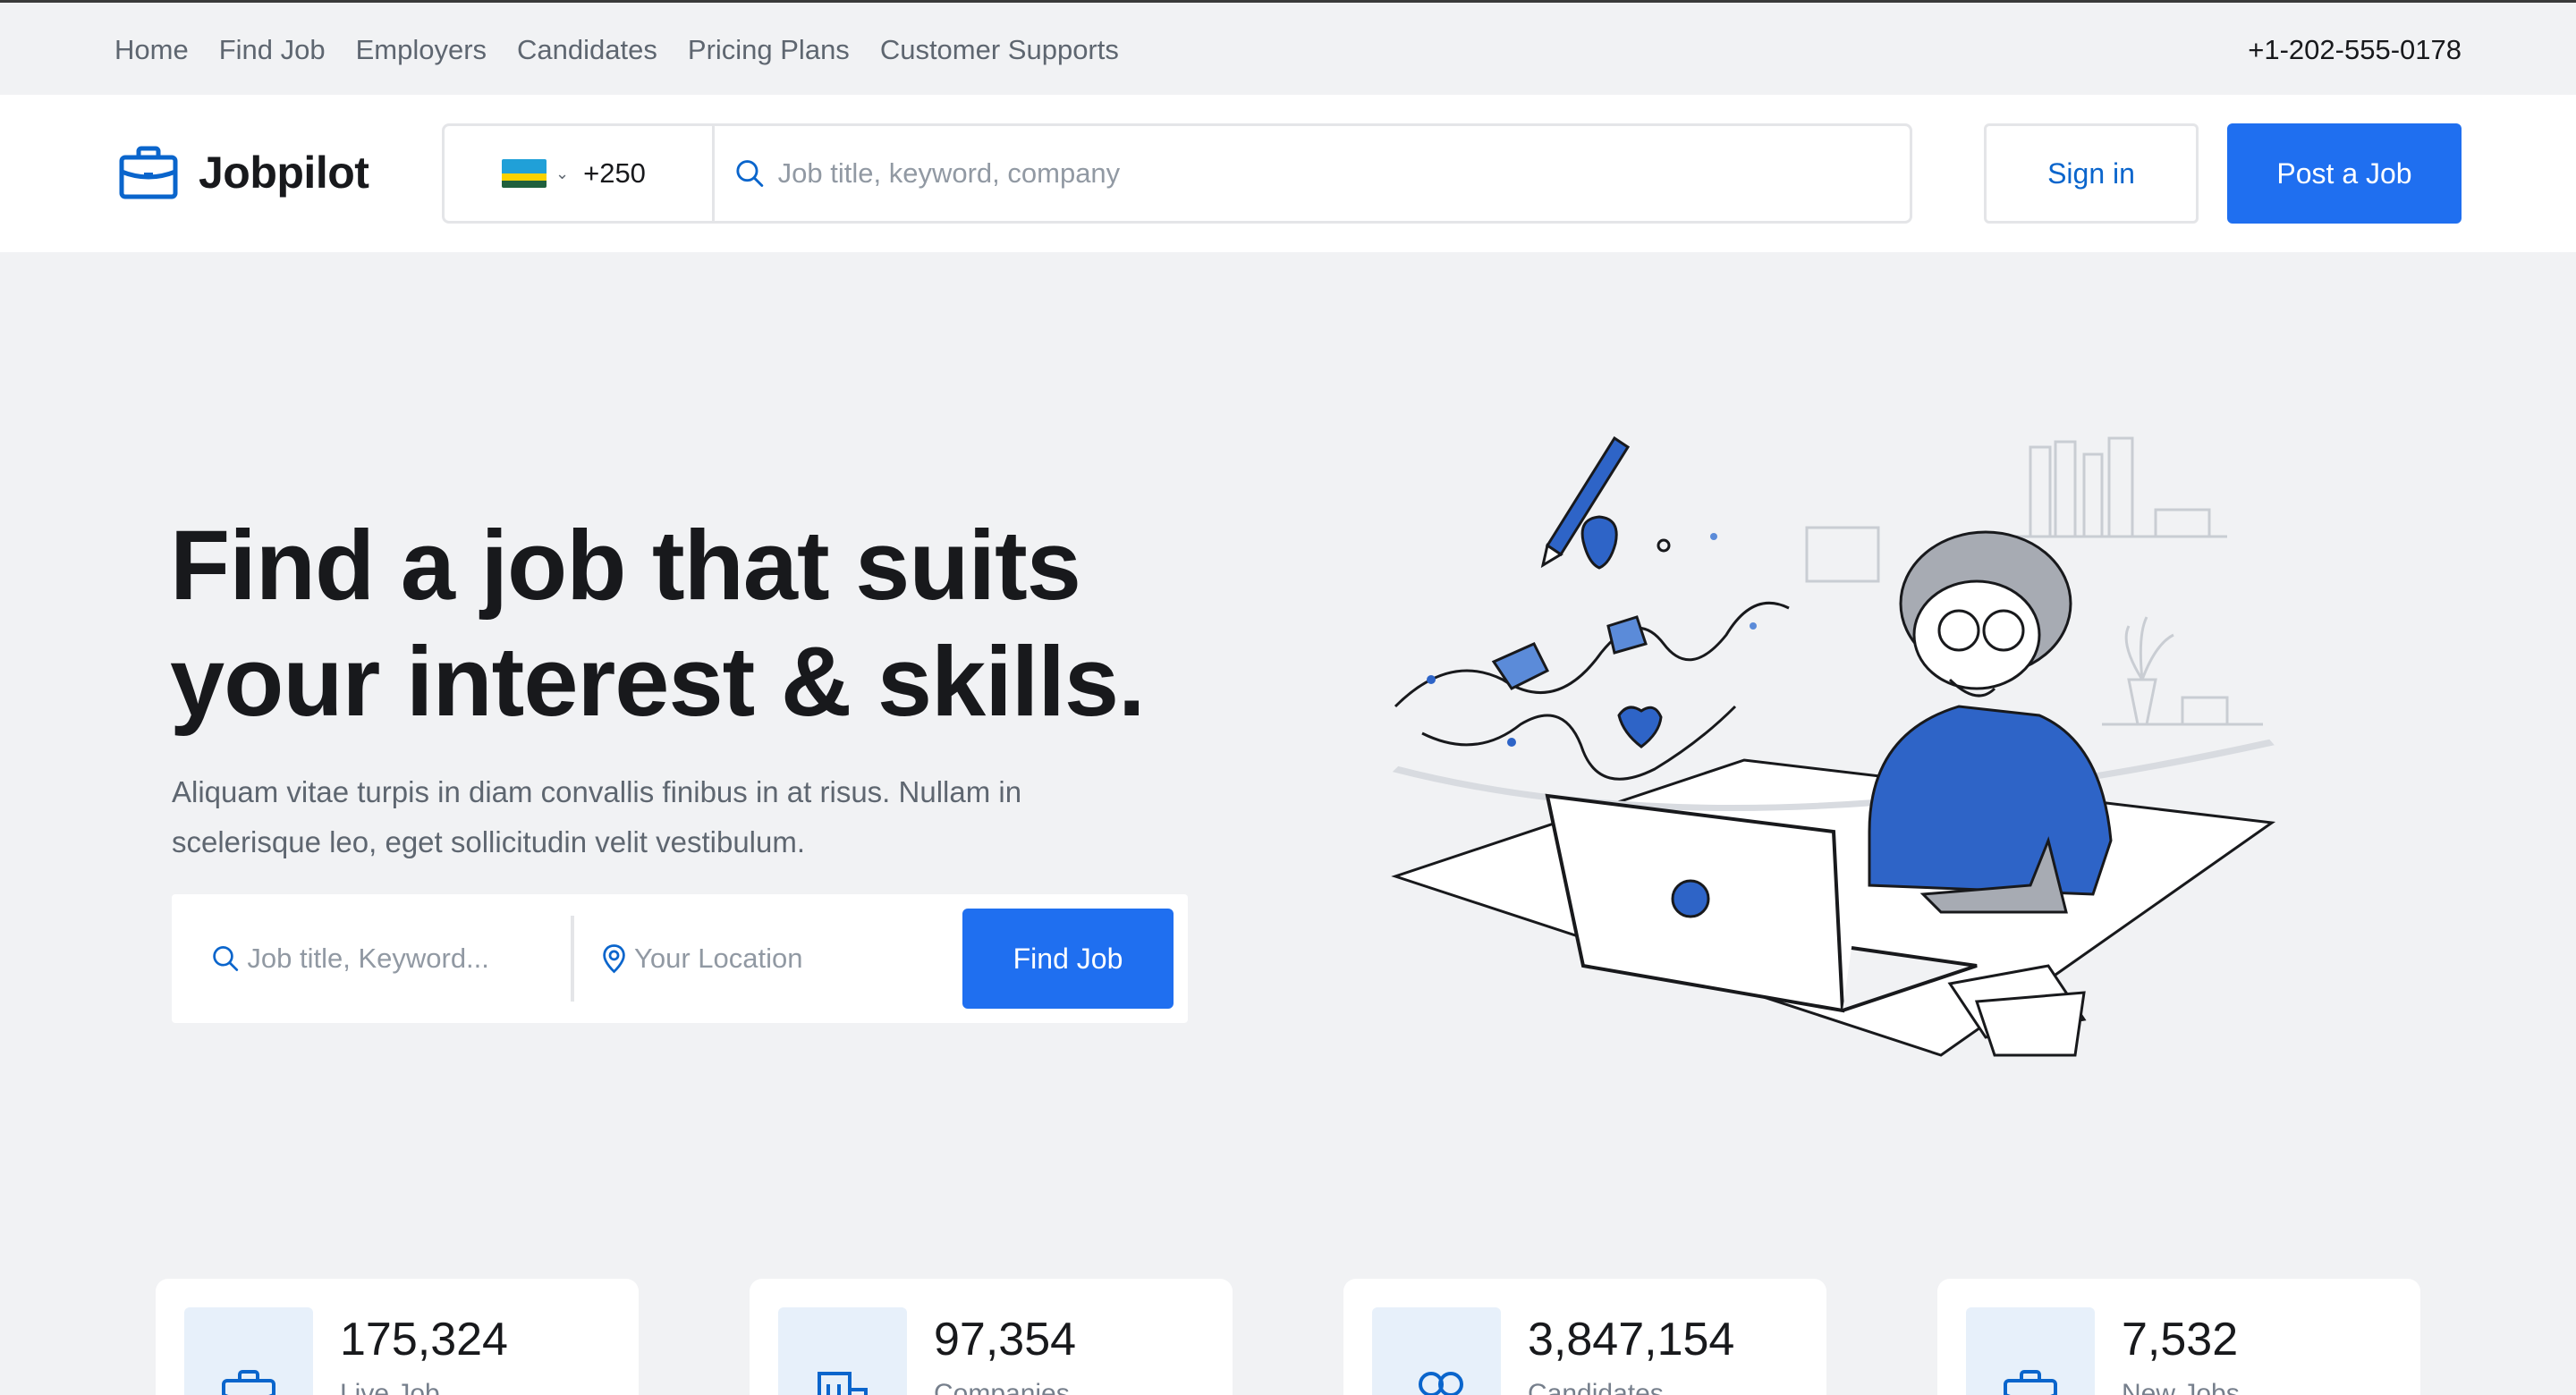 Image resolution: width=2576 pixels, height=1395 pixels. Describe the element at coordinates (421, 50) in the screenshot. I see `nav-link-employers: Employers` at that location.